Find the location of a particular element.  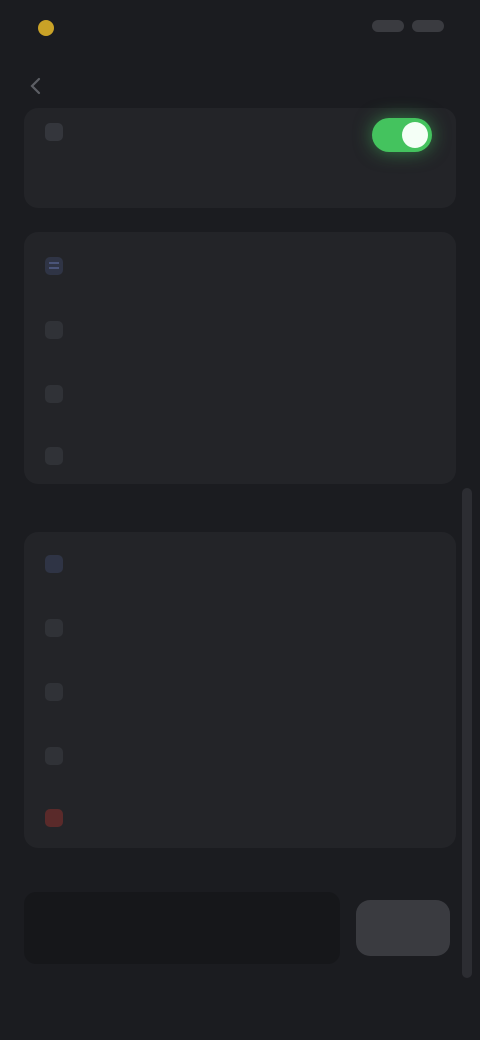

feature-toggle is located at coordinates (402, 135).